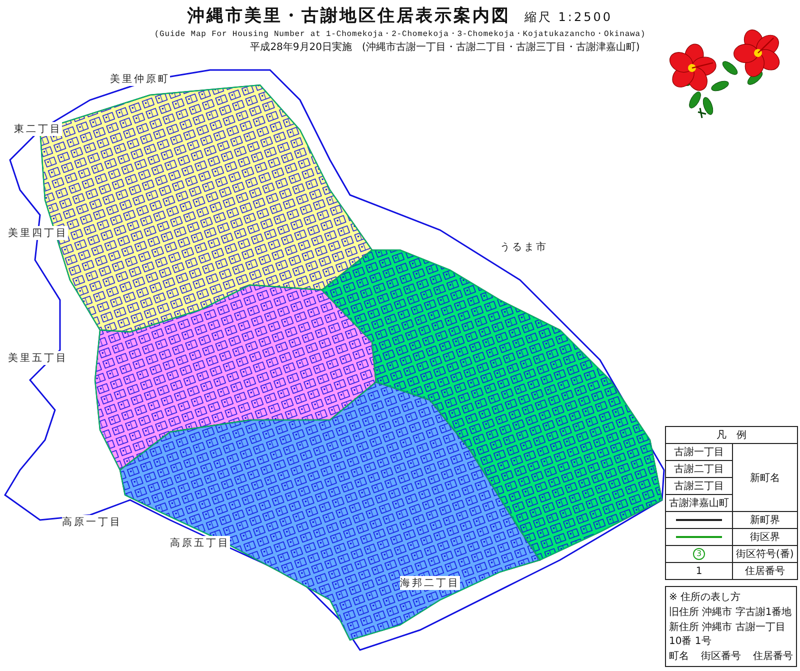 This screenshot has height=671, width=800. Describe the element at coordinates (38, 233) in the screenshot. I see `area-label: 美里四丁目` at that location.